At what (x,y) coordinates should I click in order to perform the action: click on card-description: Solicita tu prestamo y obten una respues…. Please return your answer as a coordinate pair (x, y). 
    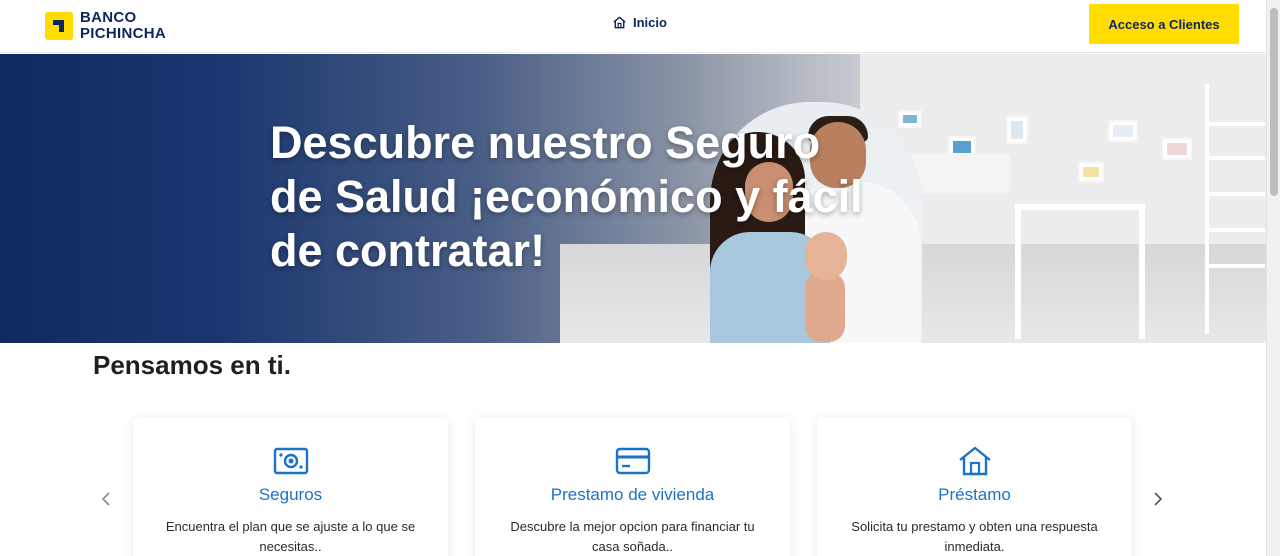
    Looking at the image, I should click on (974, 536).